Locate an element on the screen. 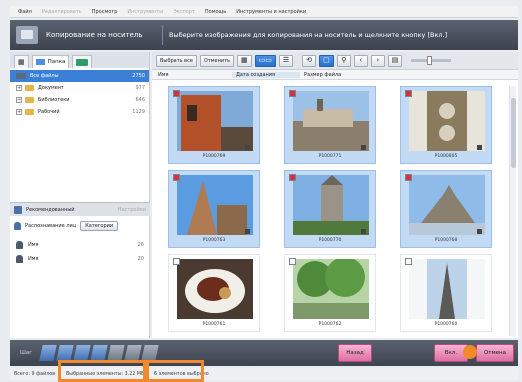 The width and height of the screenshot is (522, 382). photo-tile: P1000805 is located at coordinates (446, 125).